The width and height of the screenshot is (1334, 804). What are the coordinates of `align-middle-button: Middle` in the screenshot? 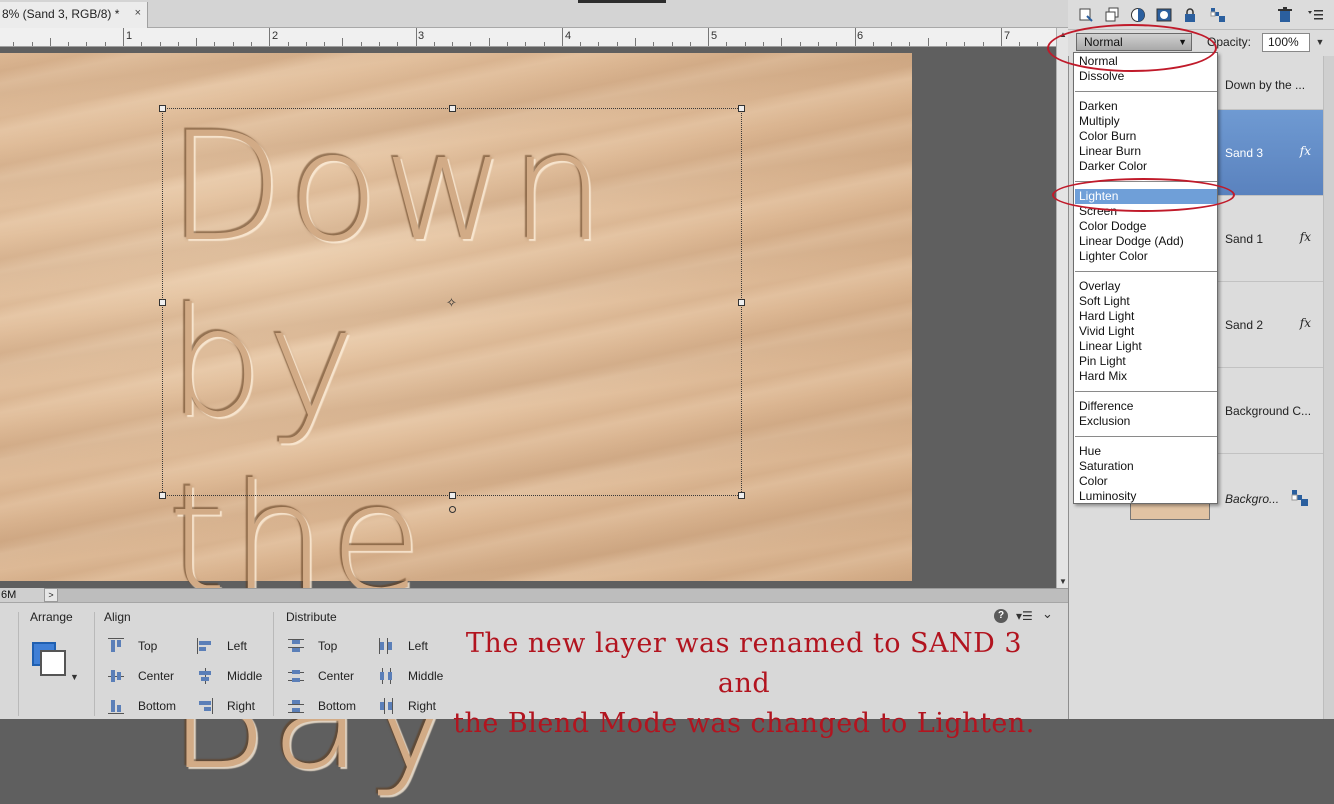 It's located at (229, 676).